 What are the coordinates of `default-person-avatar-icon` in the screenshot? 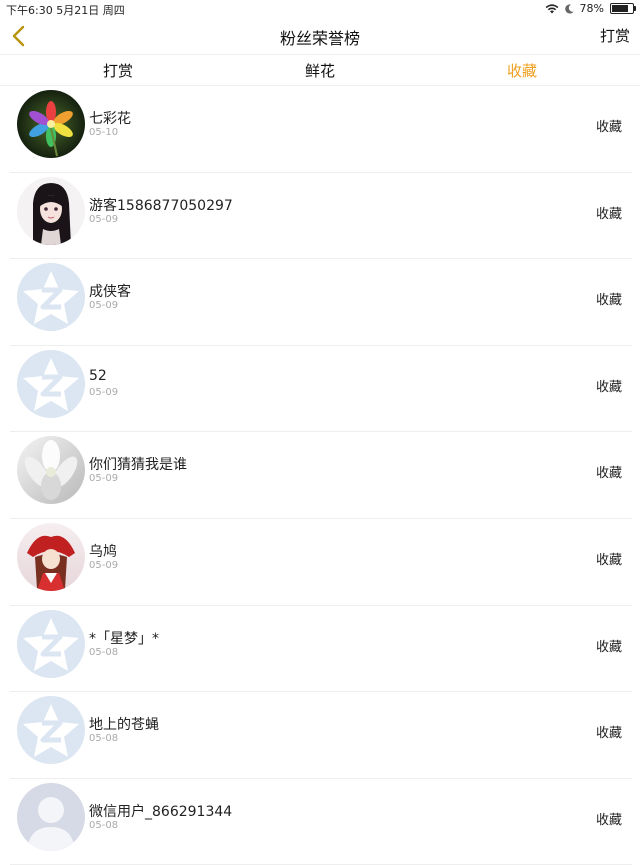 It's located at (51, 816).